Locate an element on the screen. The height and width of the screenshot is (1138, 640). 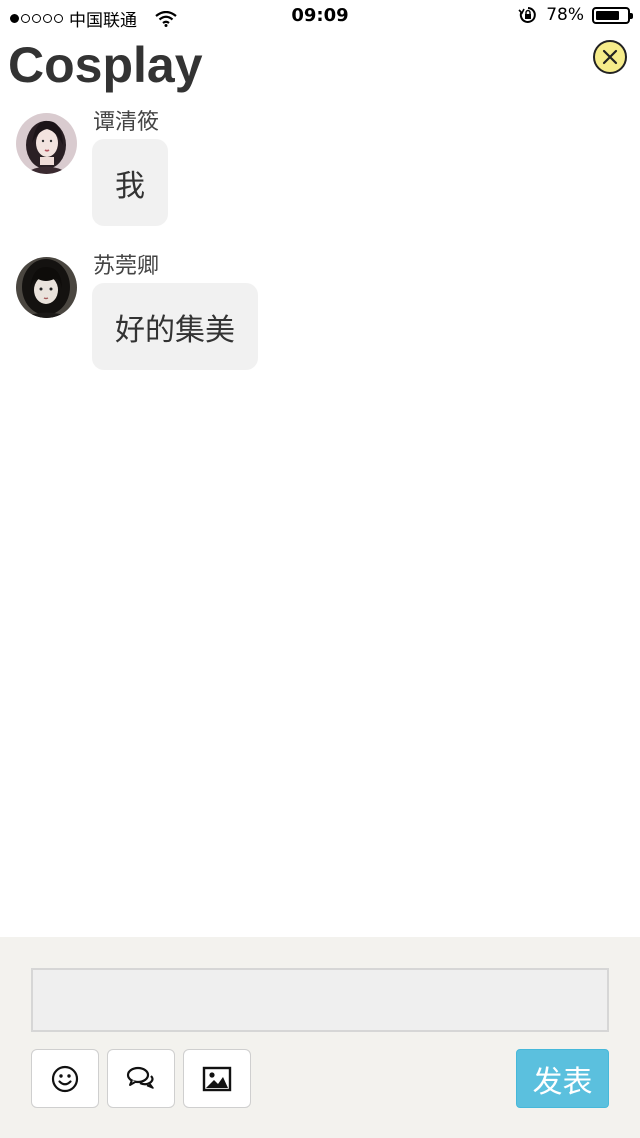
page-title: Cosplay is located at coordinates (105, 65).